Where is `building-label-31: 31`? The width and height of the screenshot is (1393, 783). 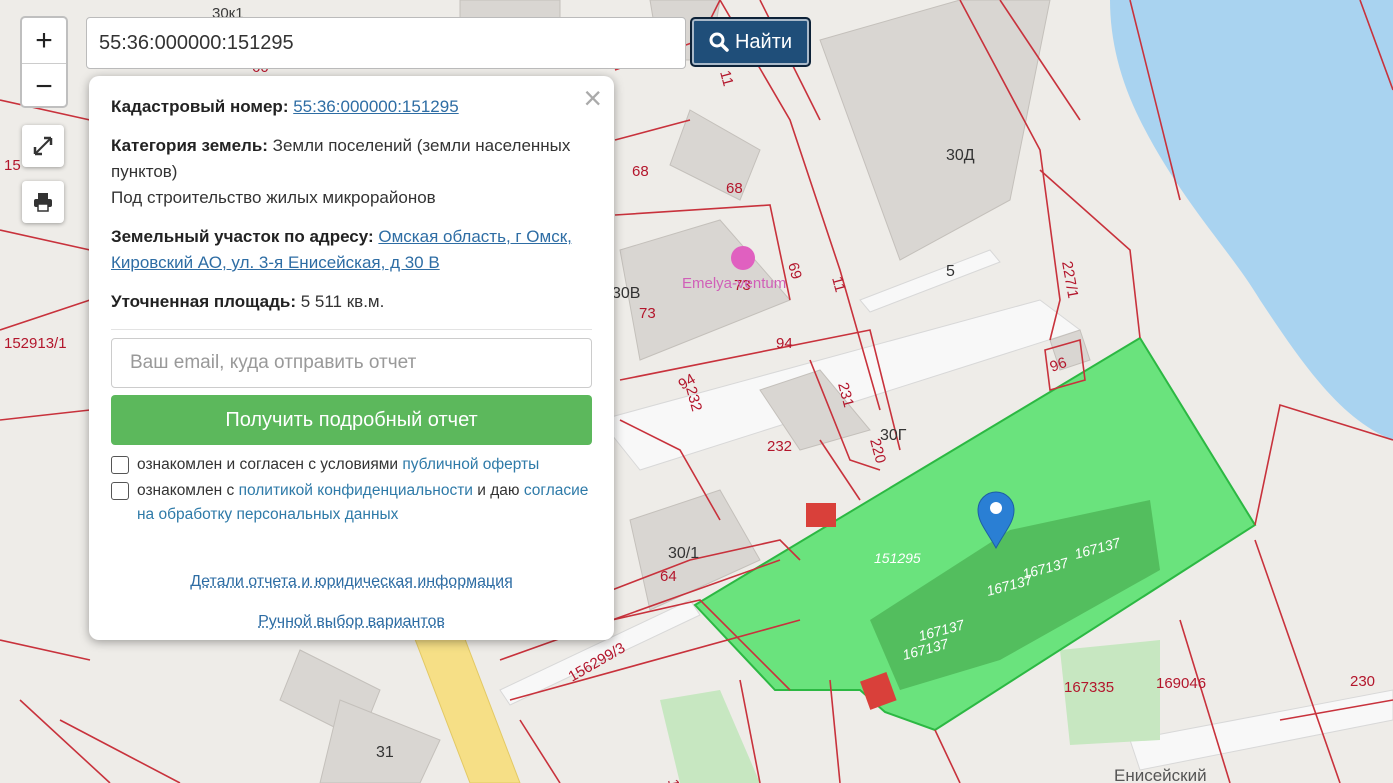 building-label-31: 31 is located at coordinates (385, 752).